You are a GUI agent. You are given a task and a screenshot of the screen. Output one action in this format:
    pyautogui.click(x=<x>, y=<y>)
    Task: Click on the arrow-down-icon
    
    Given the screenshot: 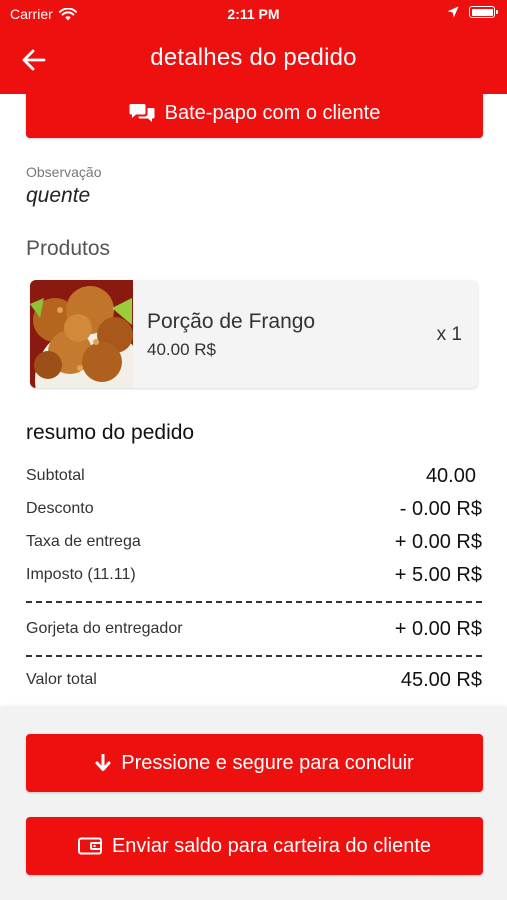 What is the action you would take?
    pyautogui.click(x=103, y=762)
    